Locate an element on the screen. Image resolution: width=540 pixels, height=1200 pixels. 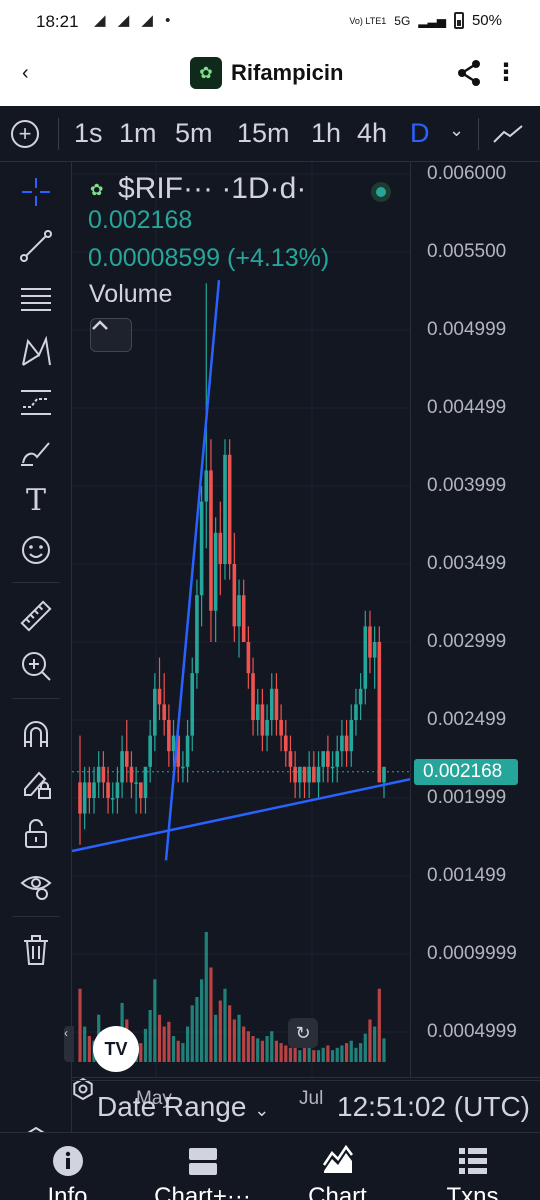
y-tick-label: 0.002999 is located at coordinates (467, 641).